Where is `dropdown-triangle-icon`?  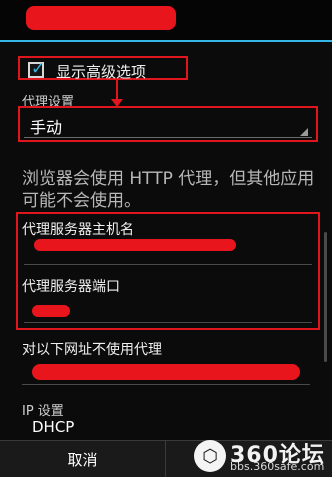
dropdown-triangle-icon is located at coordinates (304, 132).